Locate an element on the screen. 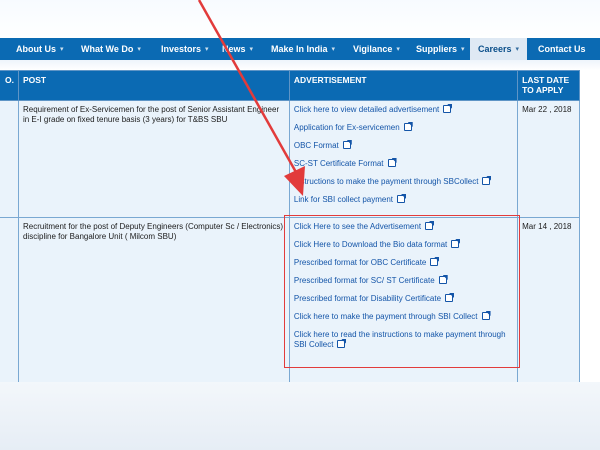 This screenshot has height=450, width=600. table-header-row: O. POST ADVERTISEMENT LAST DATE TO APPLY is located at coordinates (290, 85).